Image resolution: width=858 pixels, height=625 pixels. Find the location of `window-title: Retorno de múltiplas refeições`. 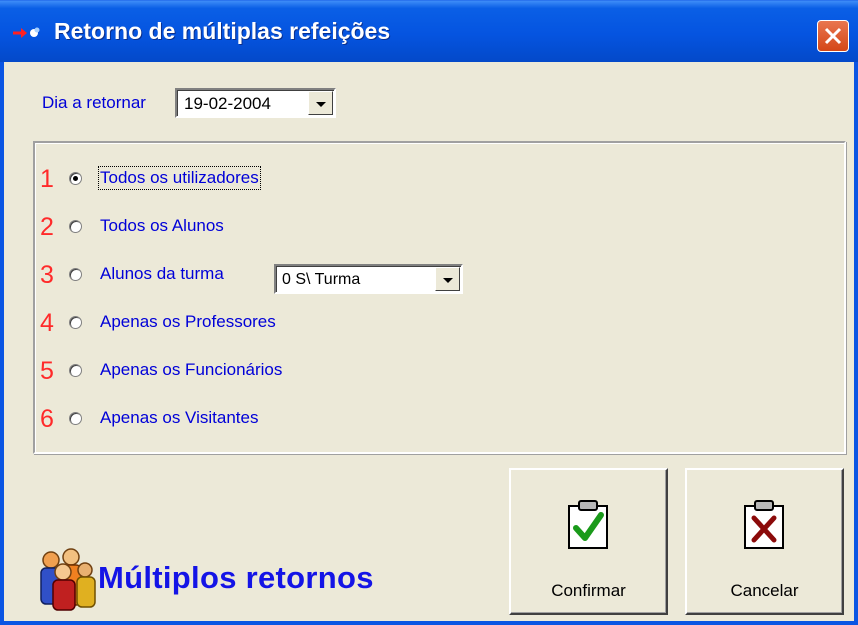

window-title: Retorno de múltiplas refeições is located at coordinates (222, 31).